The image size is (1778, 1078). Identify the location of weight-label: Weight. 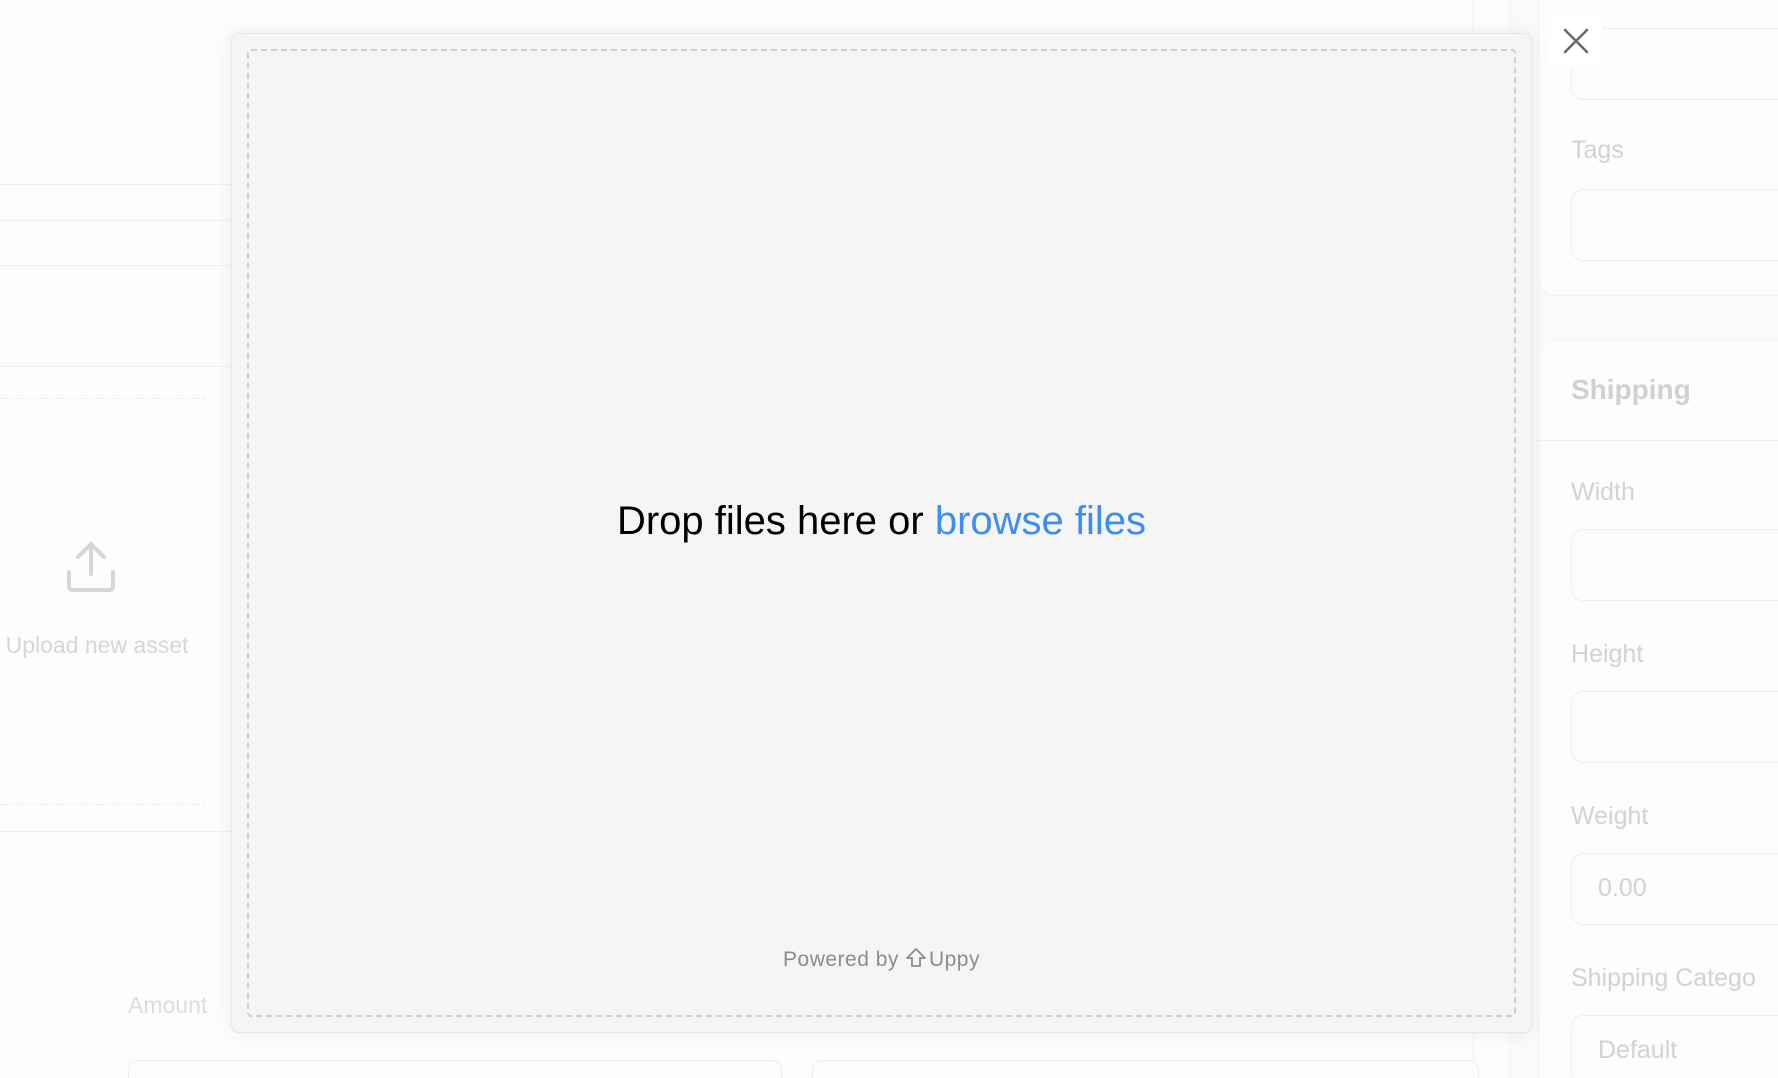
(1610, 816).